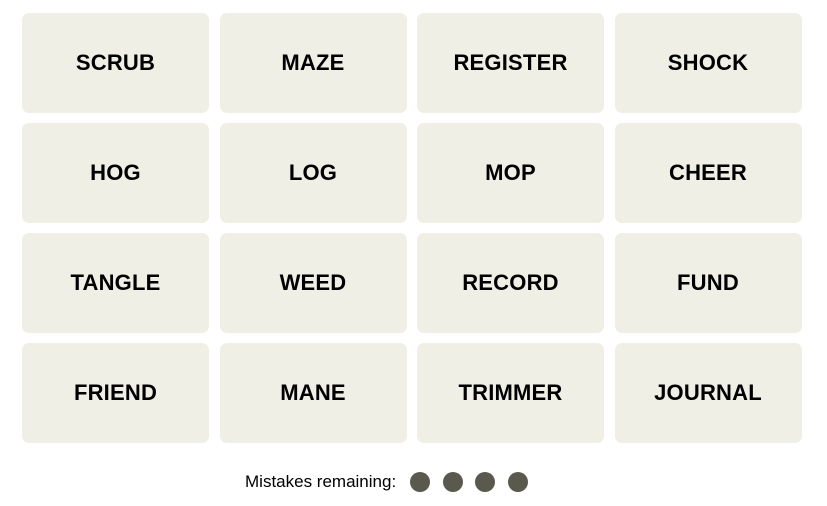 Image resolution: width=827 pixels, height=506 pixels. What do you see at coordinates (115, 393) in the screenshot?
I see `word-tile: FRIEND` at bounding box center [115, 393].